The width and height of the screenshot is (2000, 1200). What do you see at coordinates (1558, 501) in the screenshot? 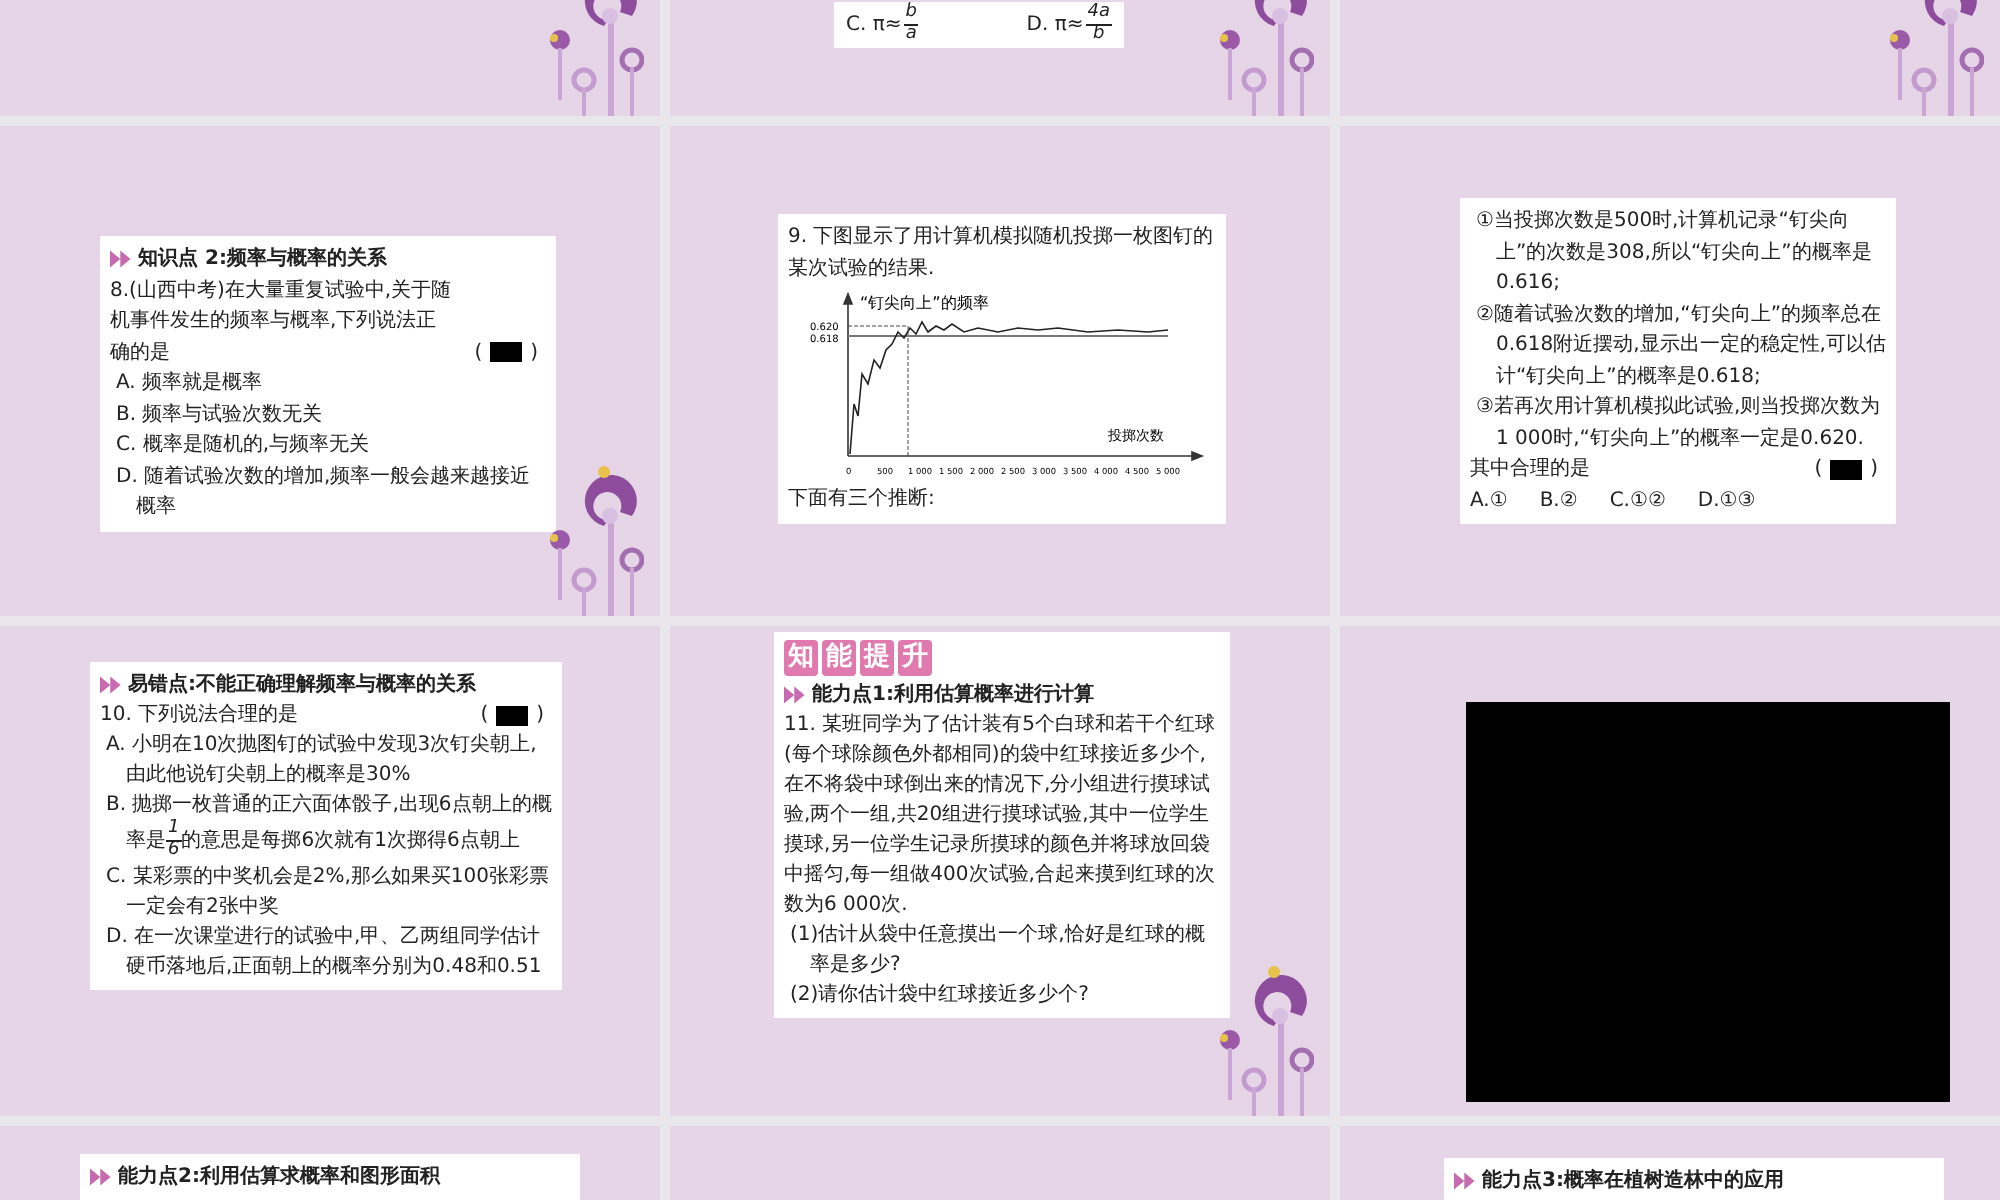
I see `choice-label: B.②` at bounding box center [1558, 501].